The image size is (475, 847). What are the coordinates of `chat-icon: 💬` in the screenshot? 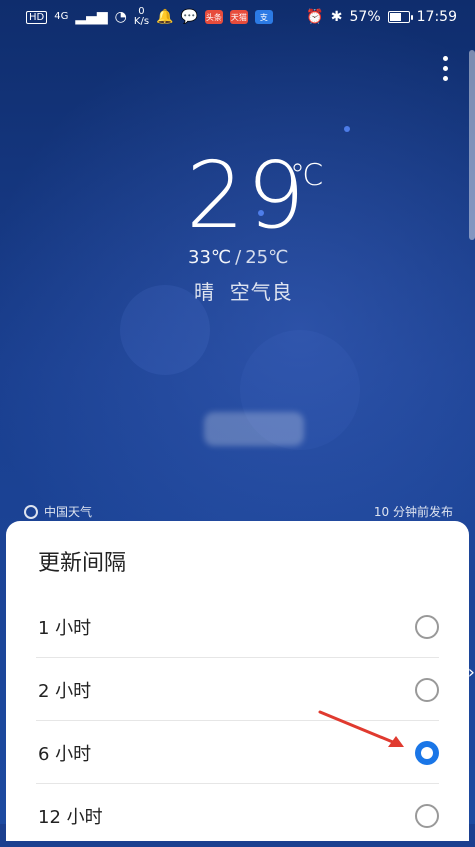 It's located at (189, 17).